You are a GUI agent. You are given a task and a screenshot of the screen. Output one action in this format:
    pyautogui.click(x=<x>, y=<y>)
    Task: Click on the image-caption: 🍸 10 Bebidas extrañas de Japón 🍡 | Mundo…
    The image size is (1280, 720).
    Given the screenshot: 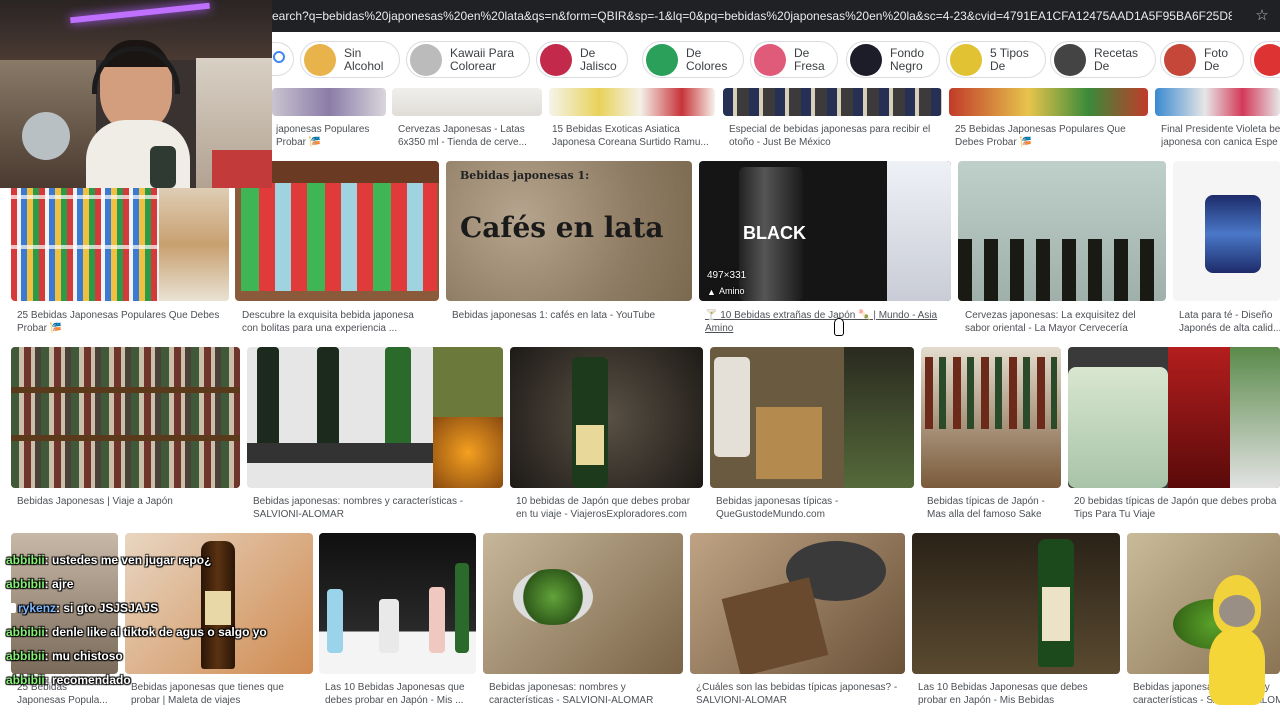 What is the action you would take?
    pyautogui.click(x=829, y=323)
    